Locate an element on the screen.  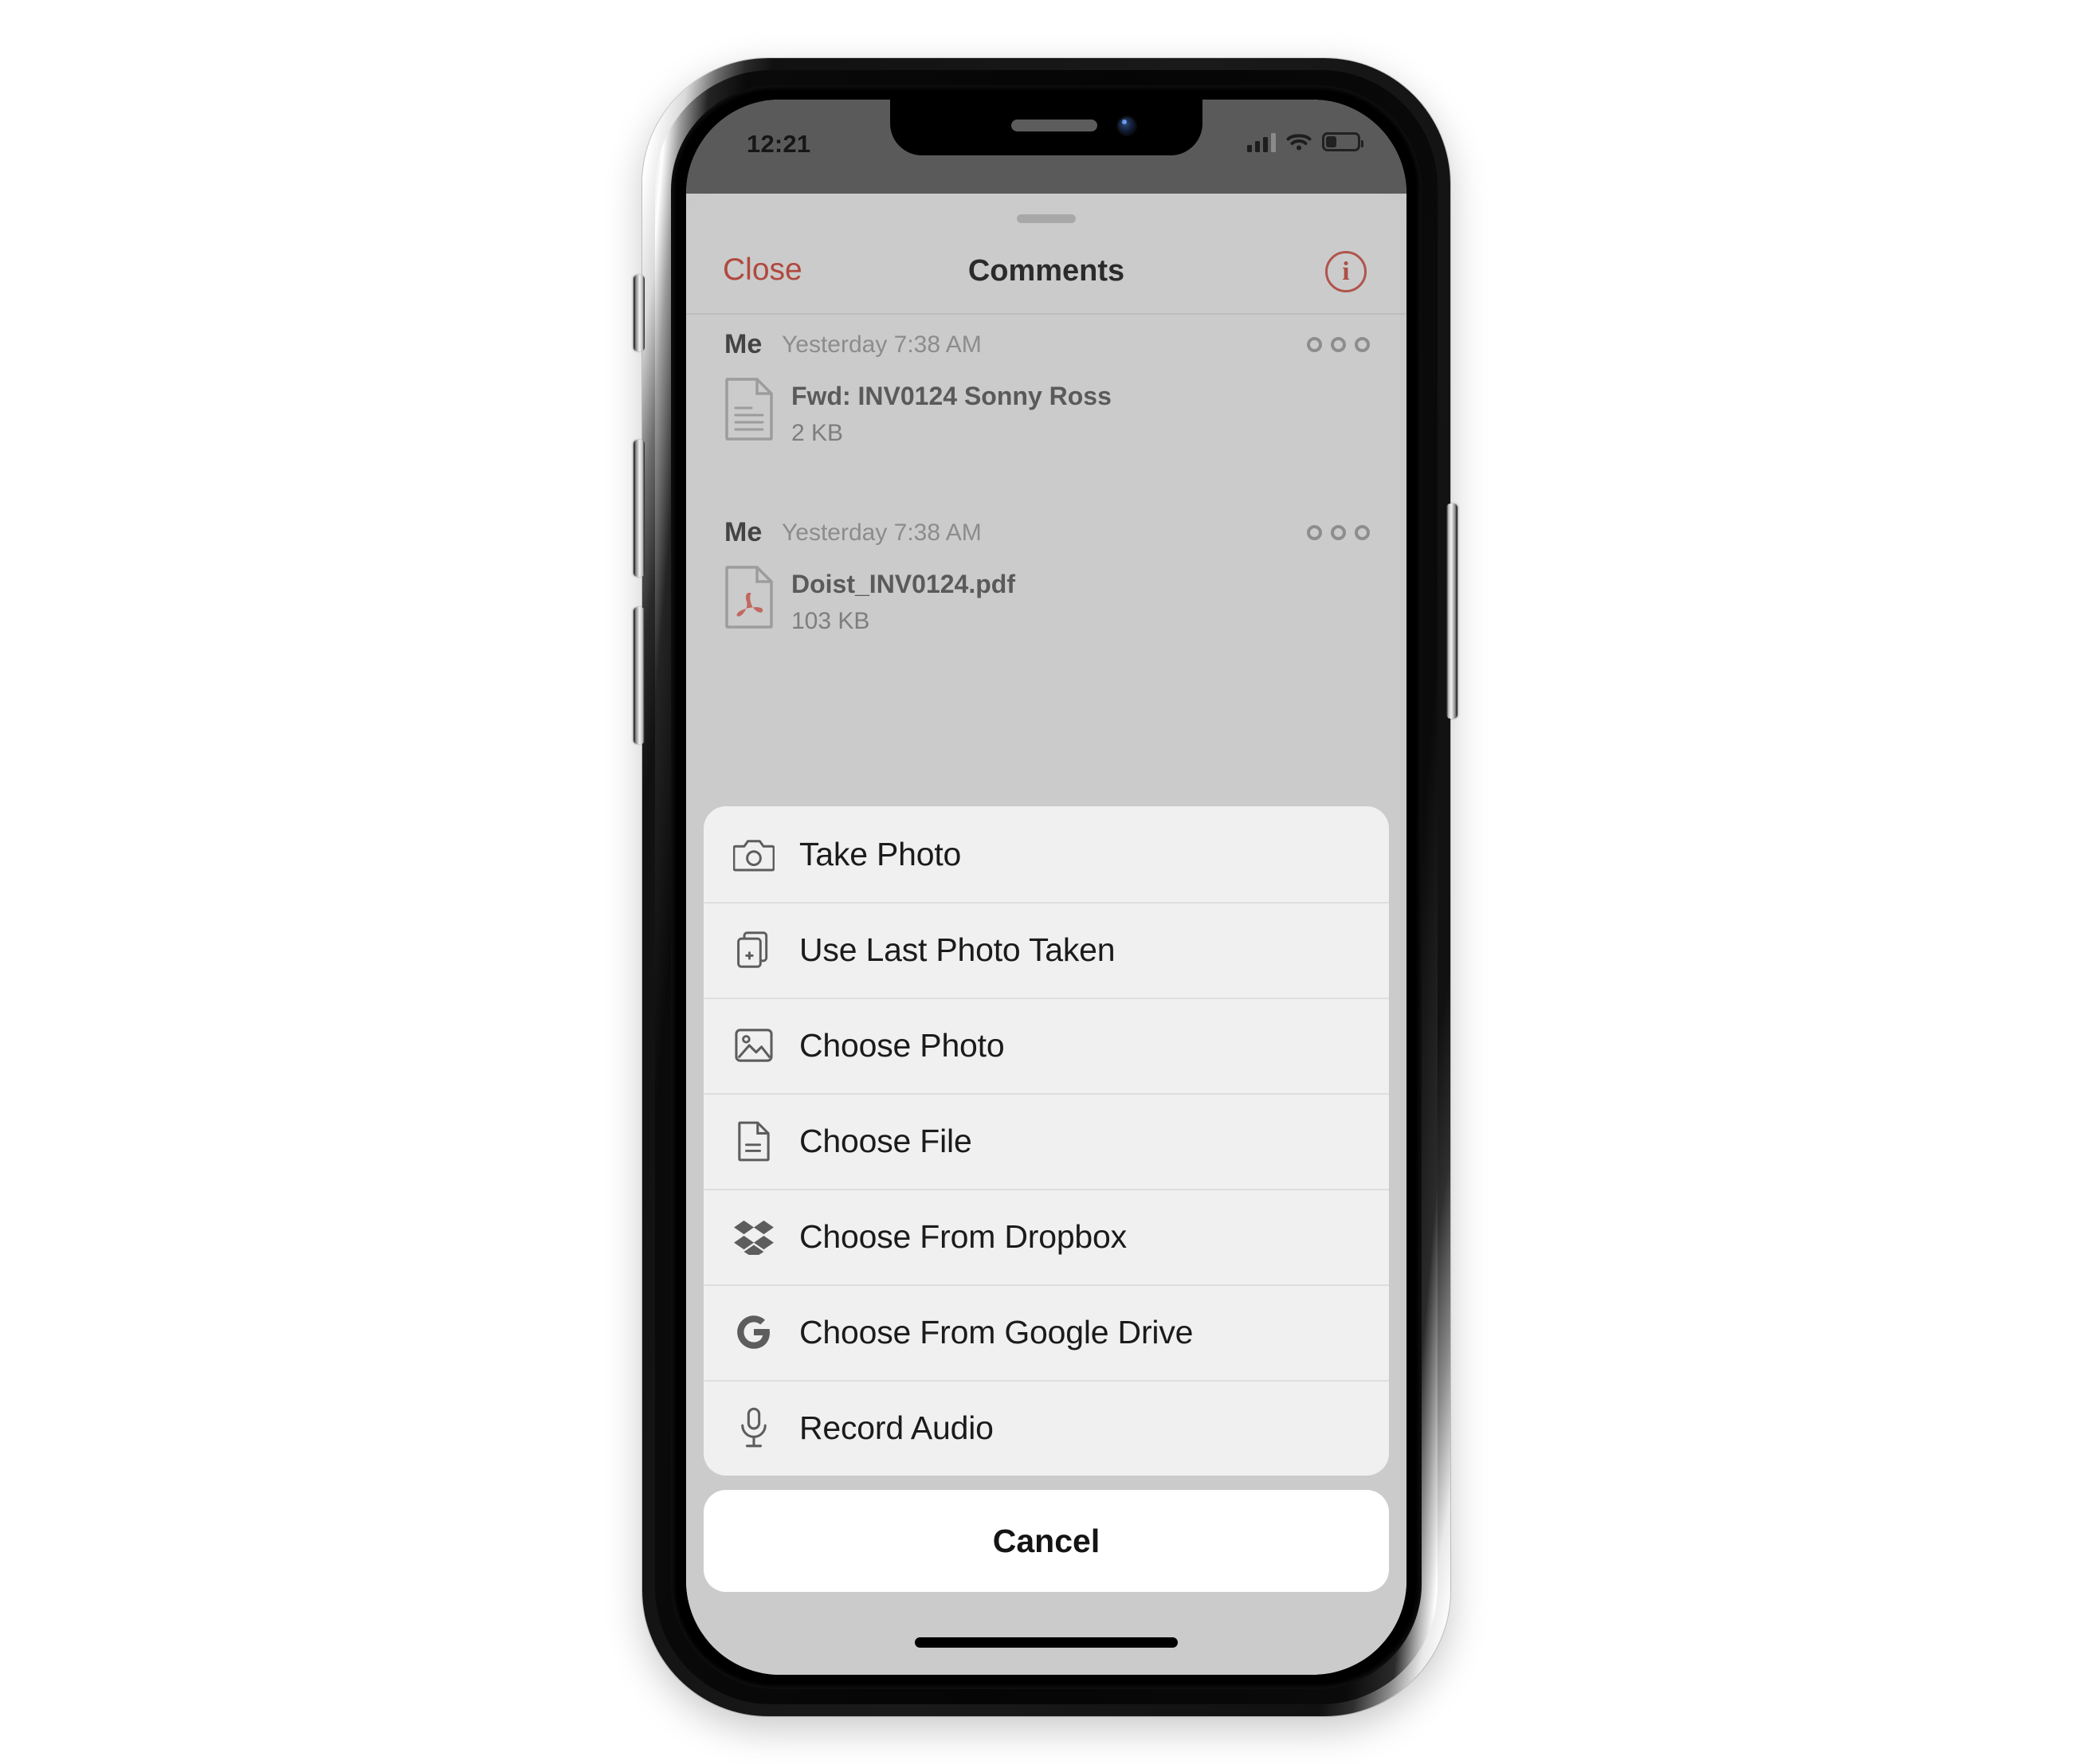
attachment-name: Fwd: INV0124 Sonny Ross is located at coordinates (951, 396).